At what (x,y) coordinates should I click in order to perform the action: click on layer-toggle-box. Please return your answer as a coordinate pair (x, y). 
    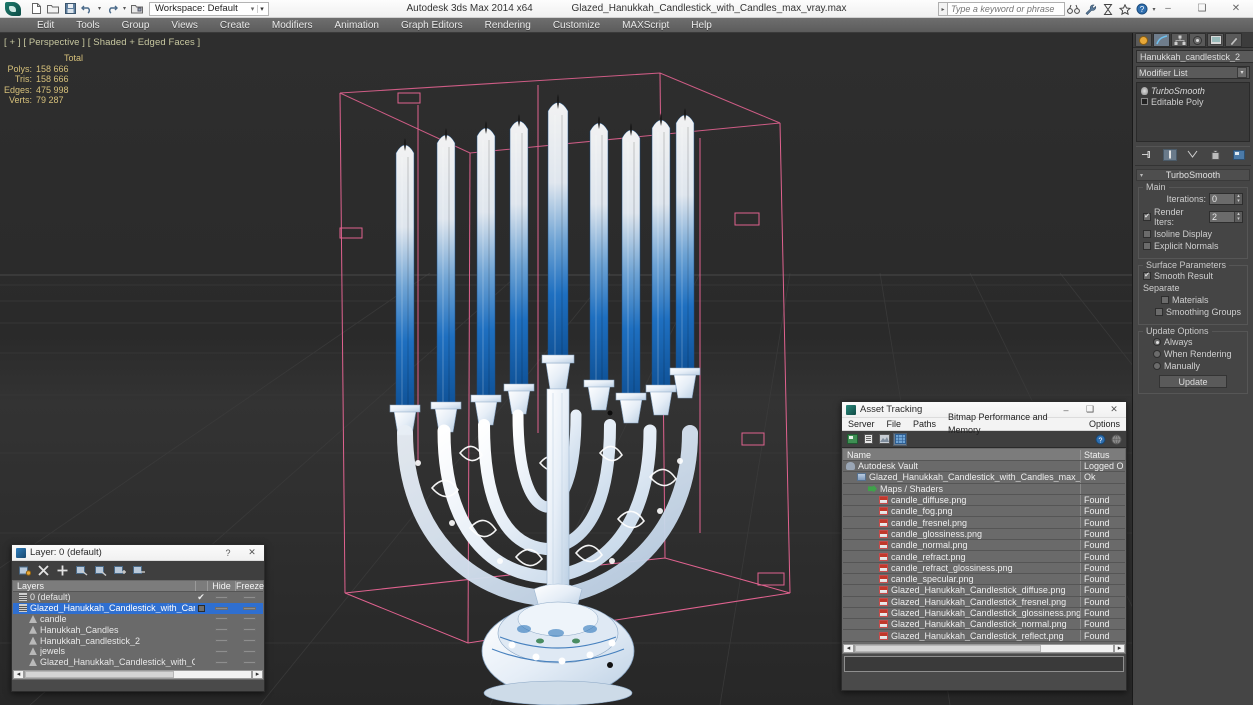
    Looking at the image, I should click on (201, 608).